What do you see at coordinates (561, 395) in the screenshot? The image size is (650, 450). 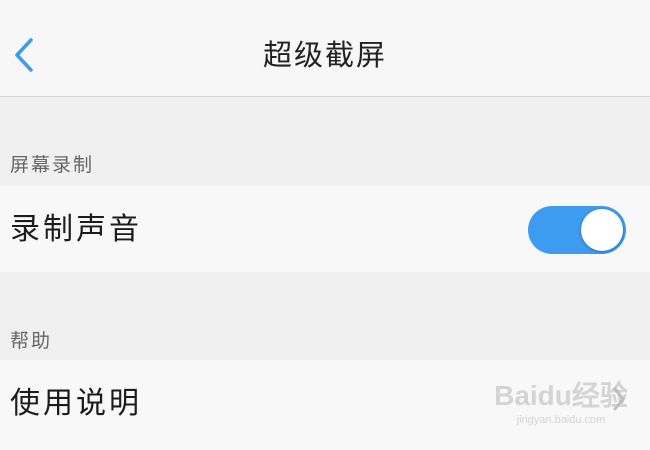 I see `watermark-logo: Baidu经验` at bounding box center [561, 395].